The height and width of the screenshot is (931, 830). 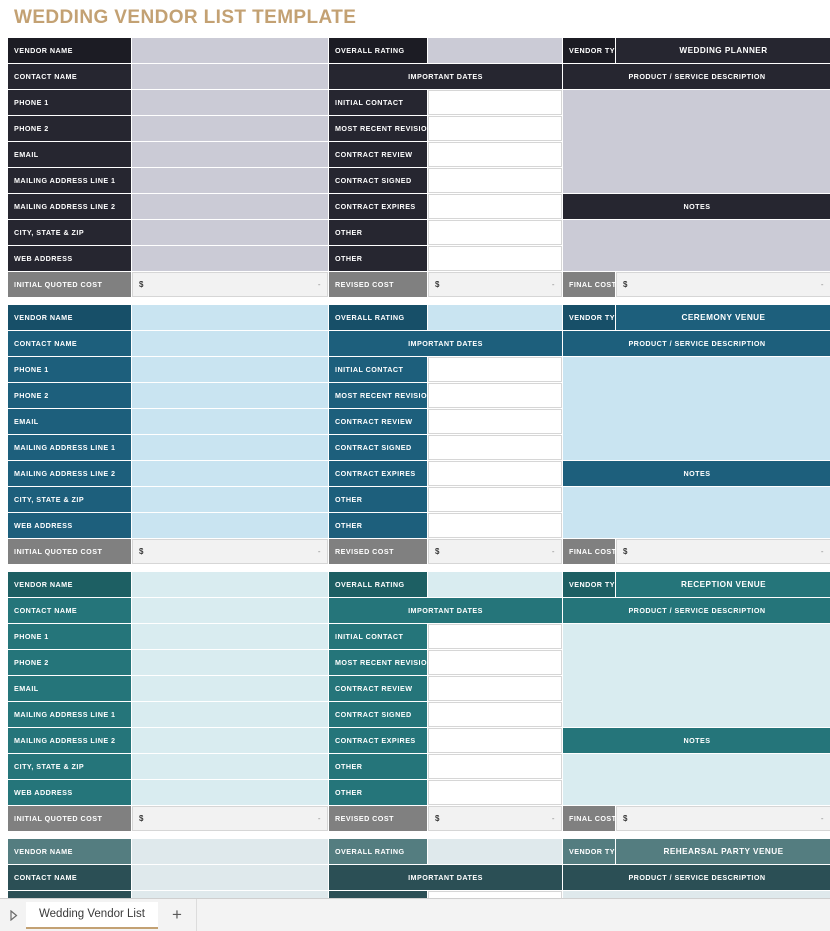 What do you see at coordinates (69, 76) in the screenshot?
I see `label-contact-name: CONTACT NAME` at bounding box center [69, 76].